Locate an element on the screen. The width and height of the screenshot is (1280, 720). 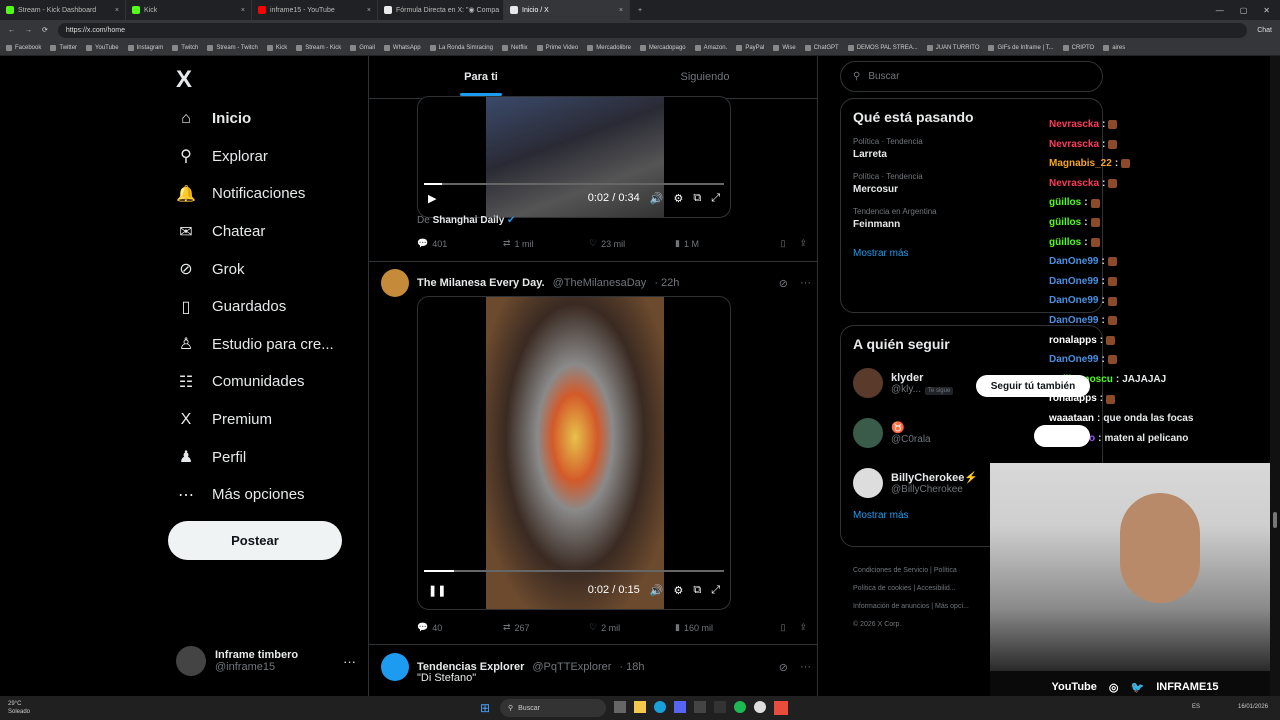
play-icon: ▶ is located at coordinates (432, 198).